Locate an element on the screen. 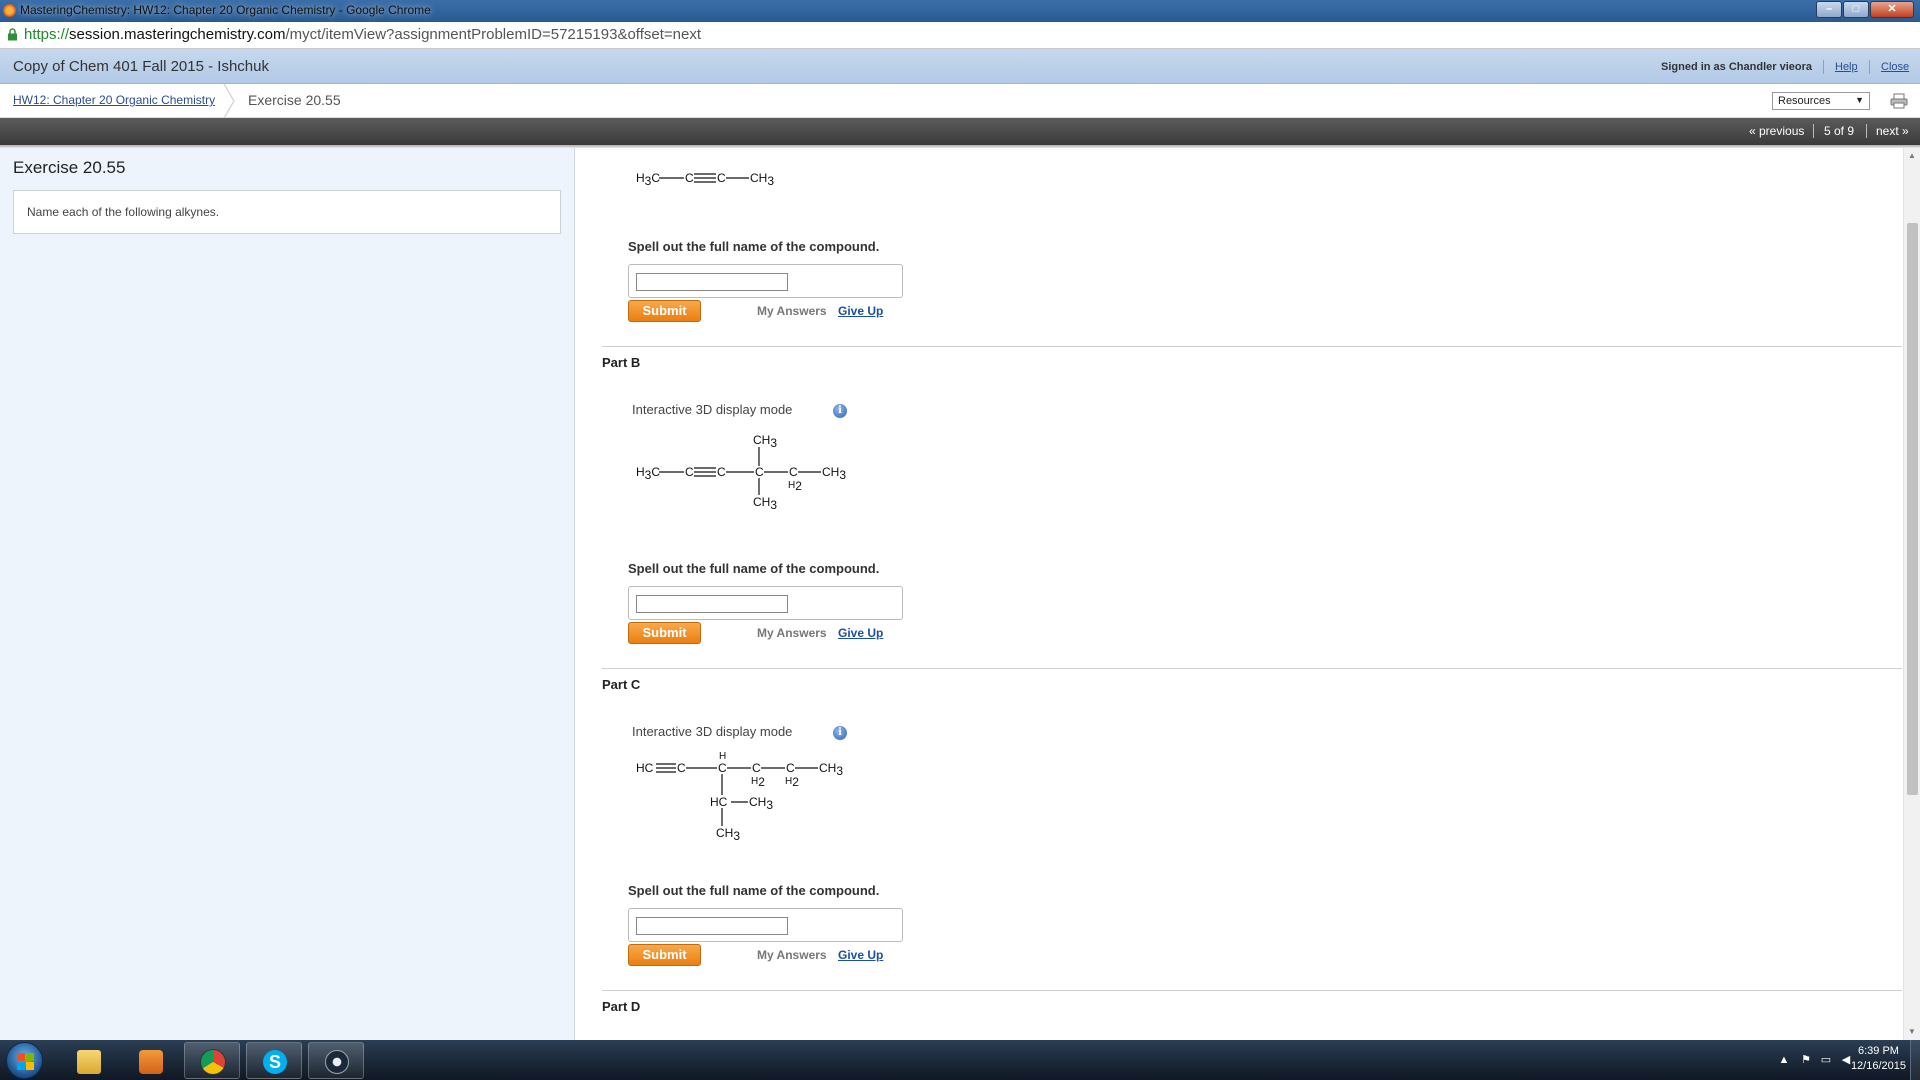  steam-icon is located at coordinates (337, 1062).